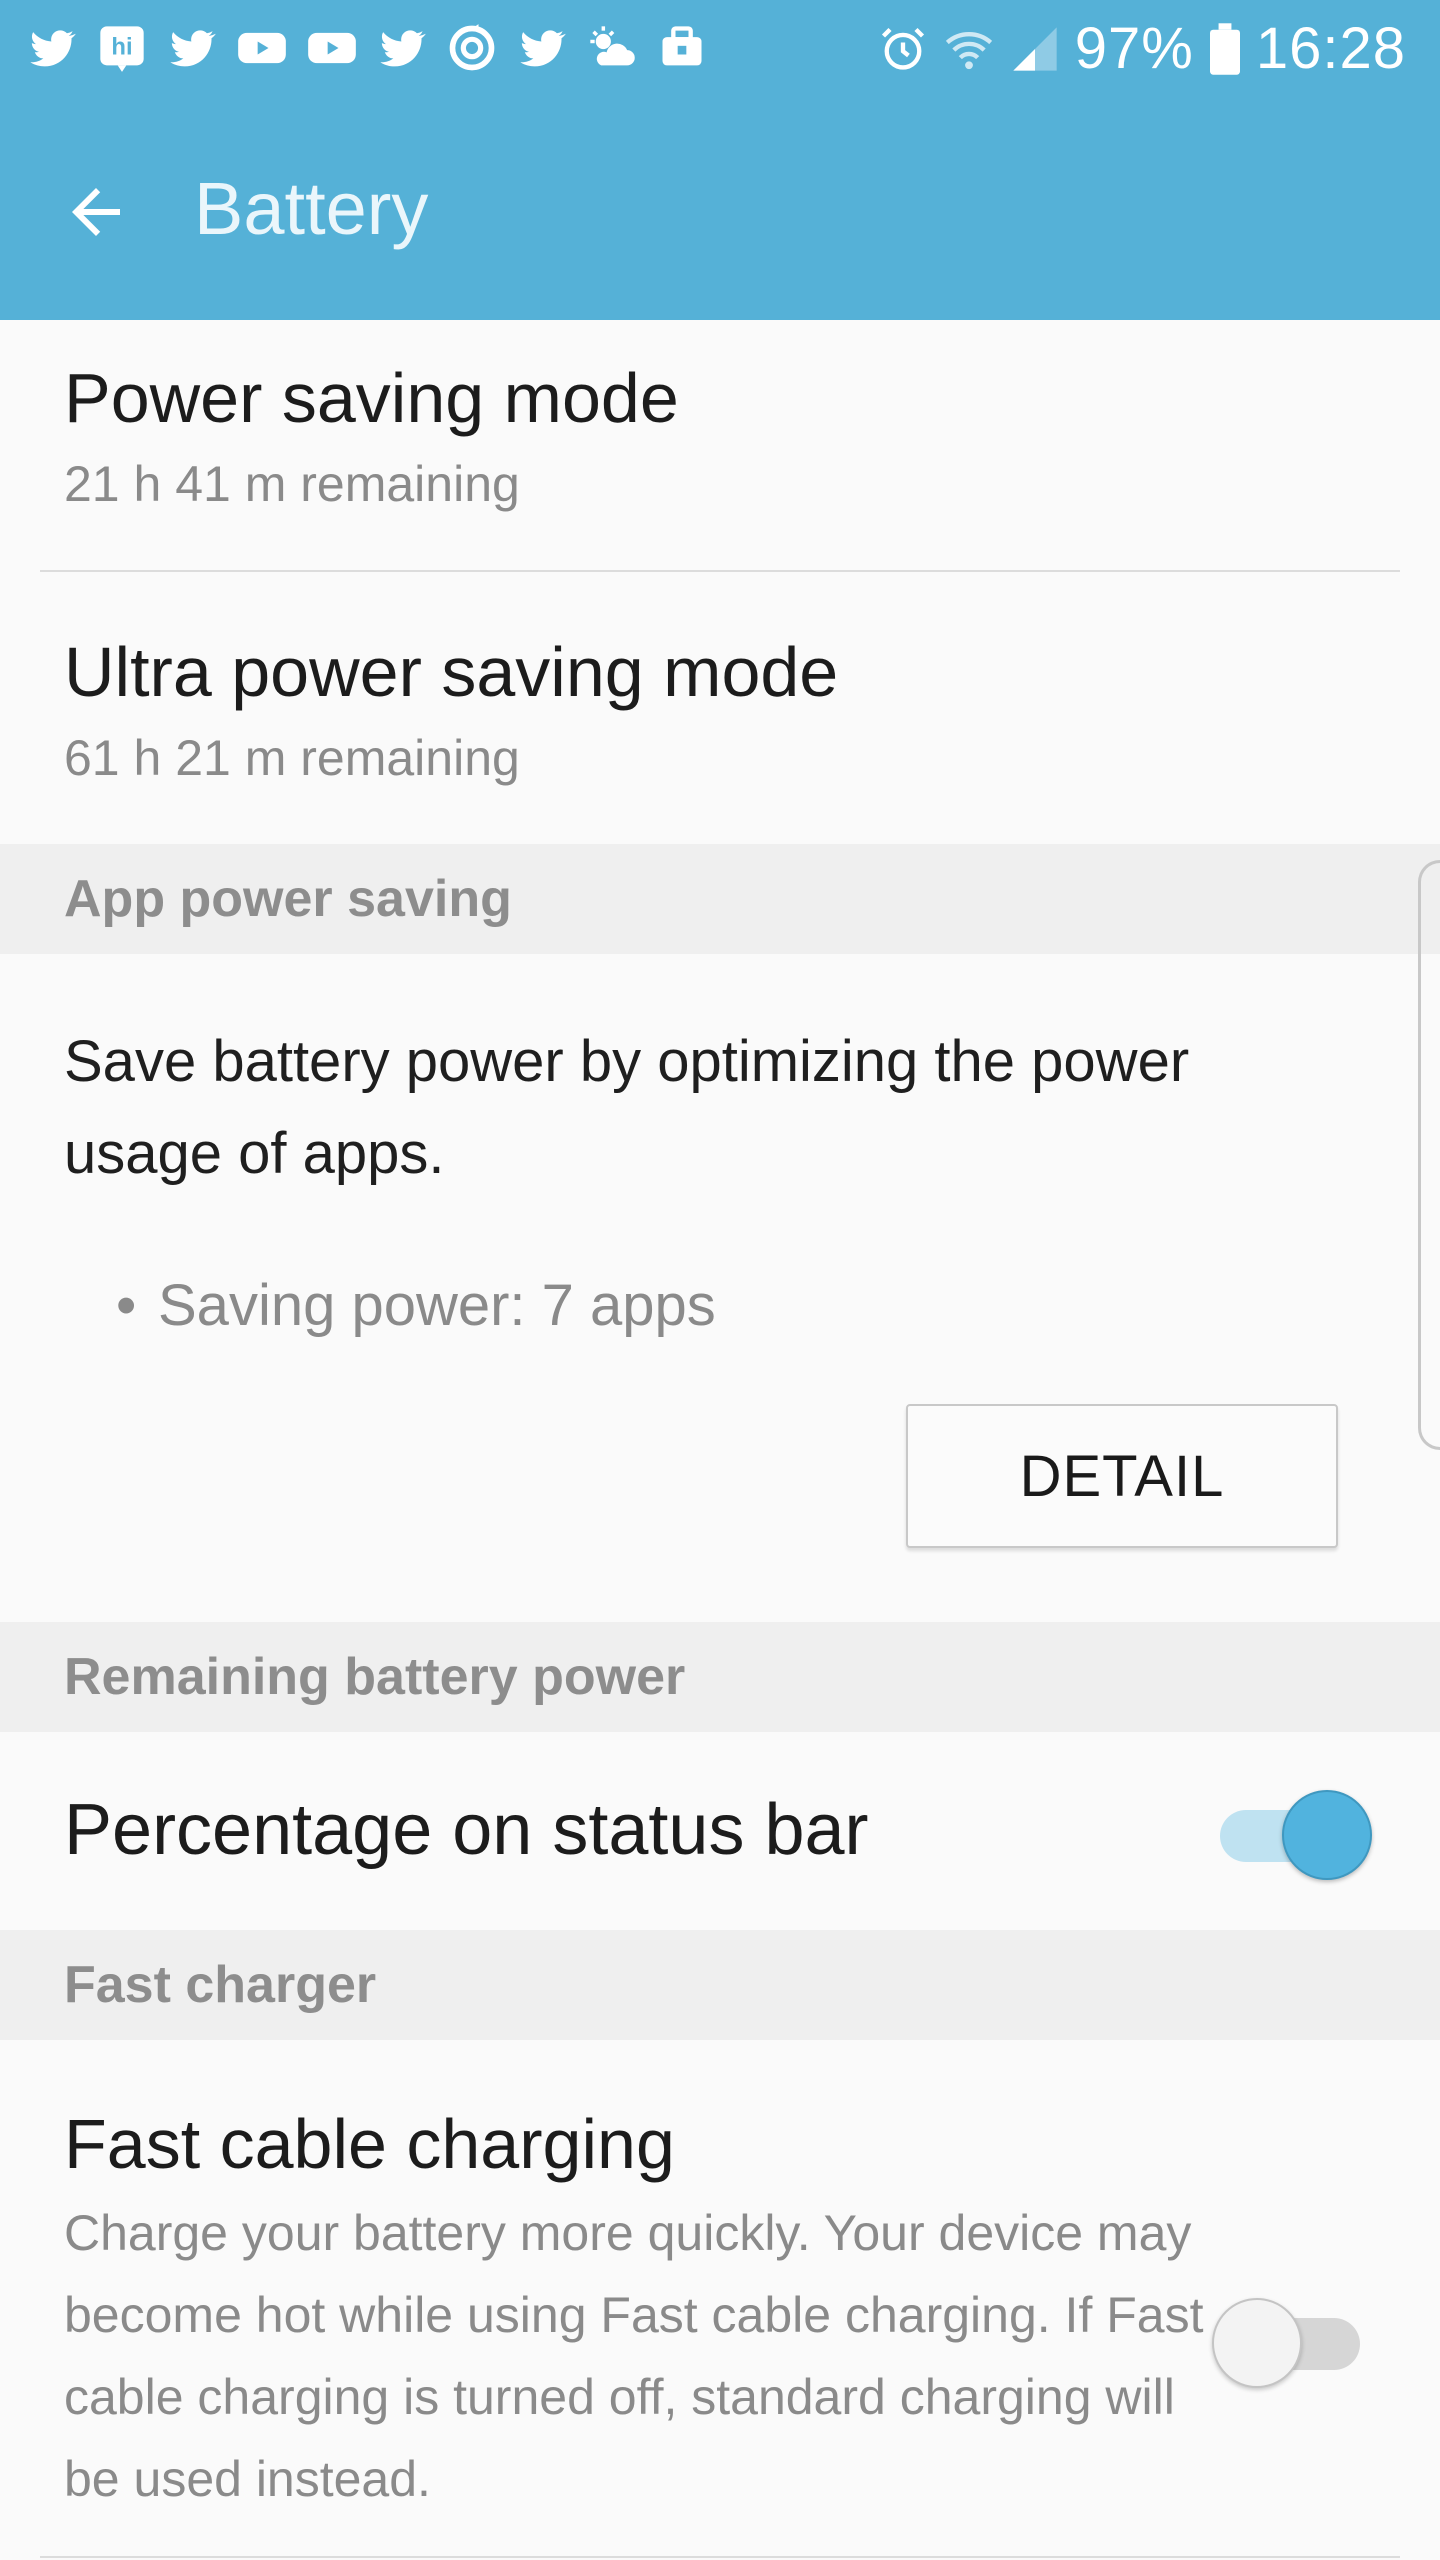 The image size is (1440, 2560). What do you see at coordinates (720, 209) in the screenshot?
I see `app-bar: Battery` at bounding box center [720, 209].